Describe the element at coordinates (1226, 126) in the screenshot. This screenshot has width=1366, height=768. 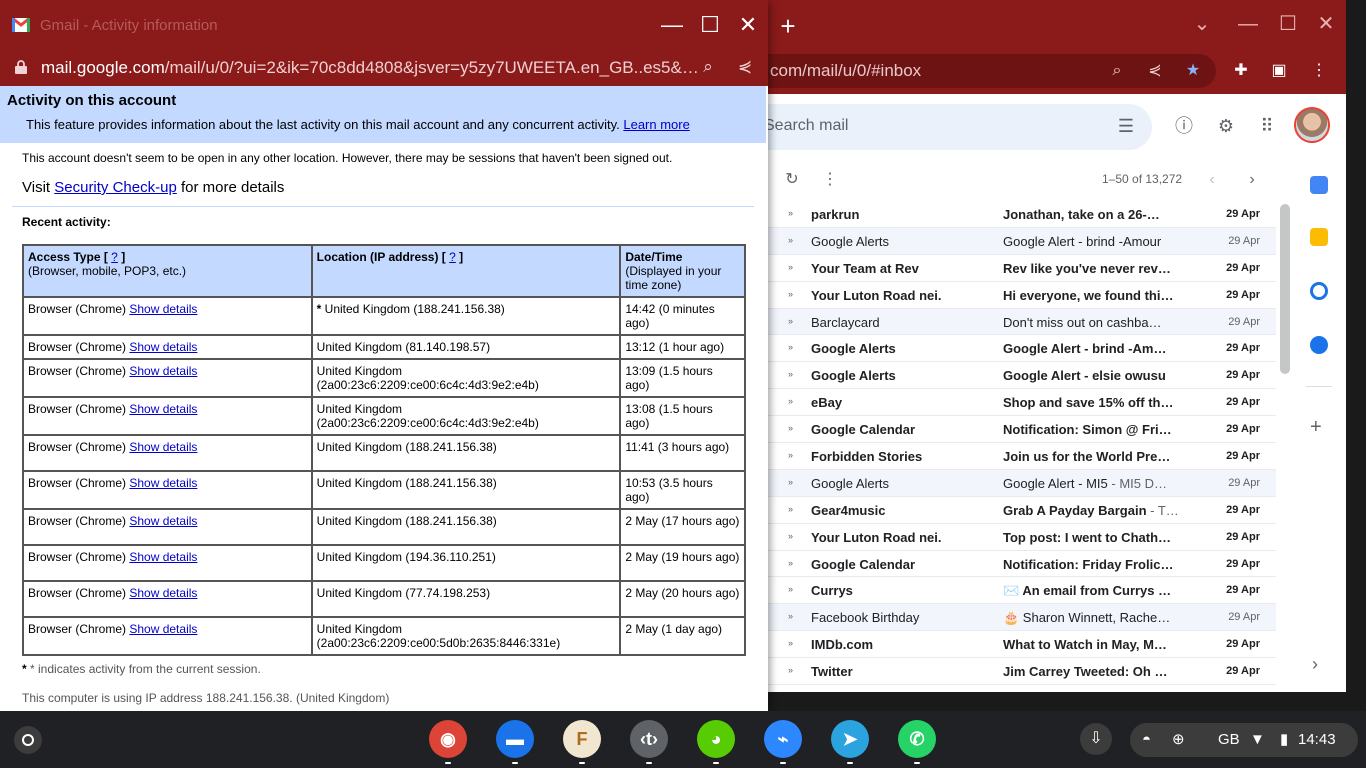
I see `settings-gear-icon: ⚙` at that location.